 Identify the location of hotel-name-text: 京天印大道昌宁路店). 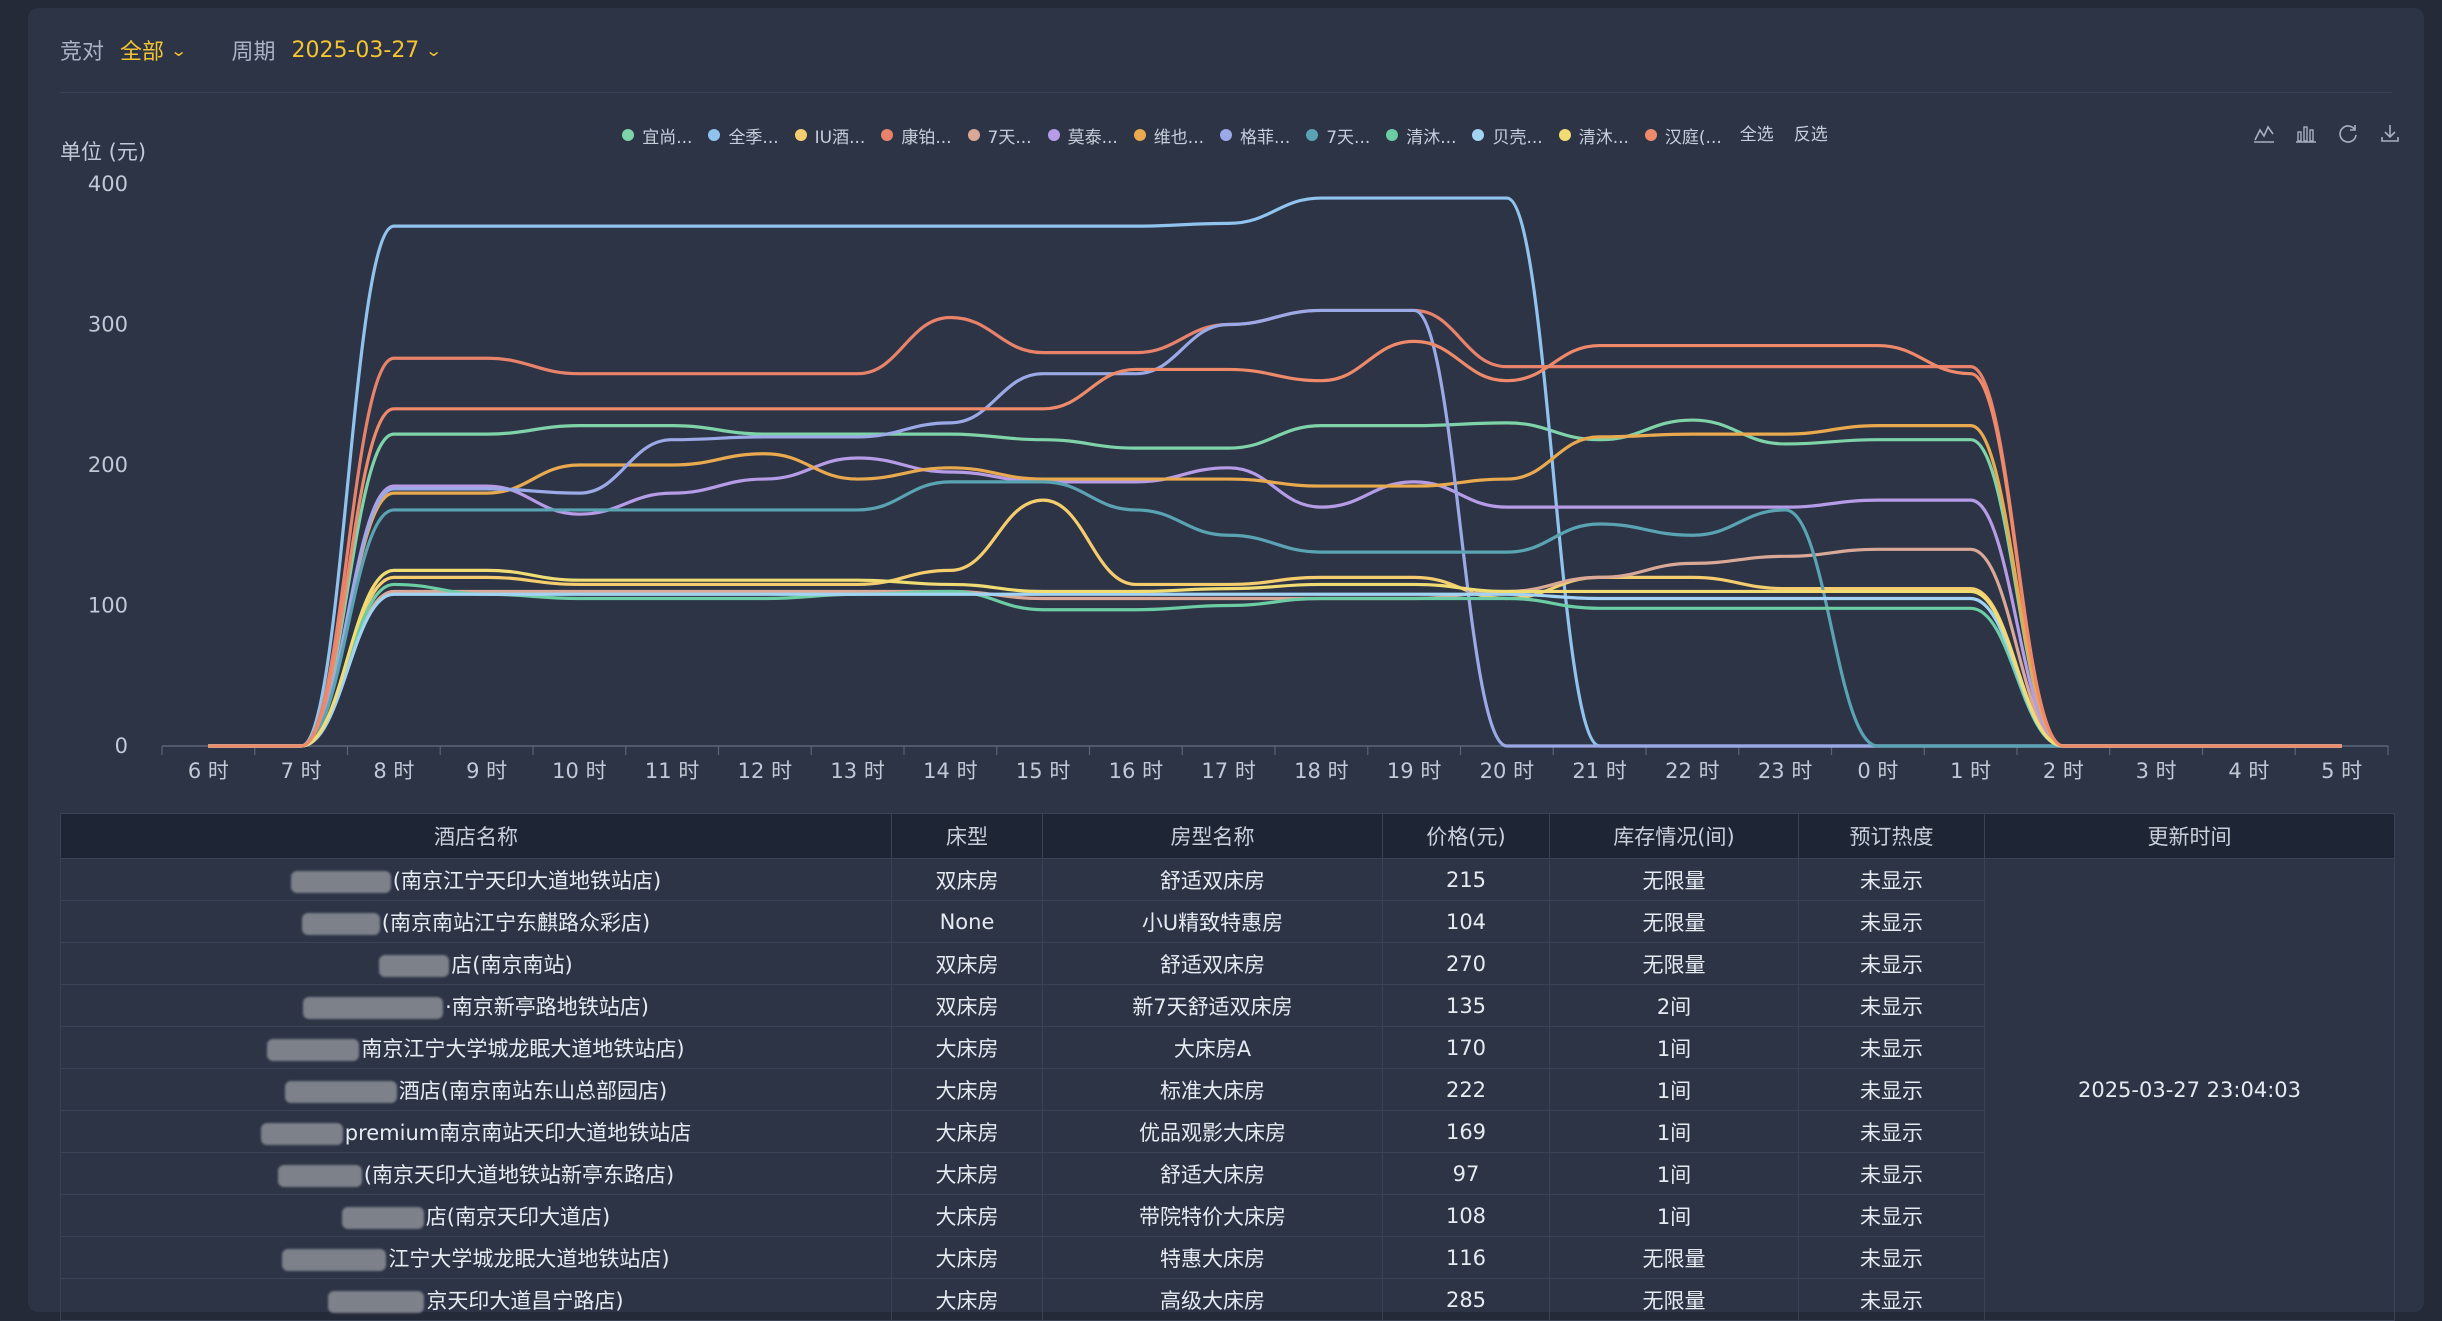
(525, 1300).